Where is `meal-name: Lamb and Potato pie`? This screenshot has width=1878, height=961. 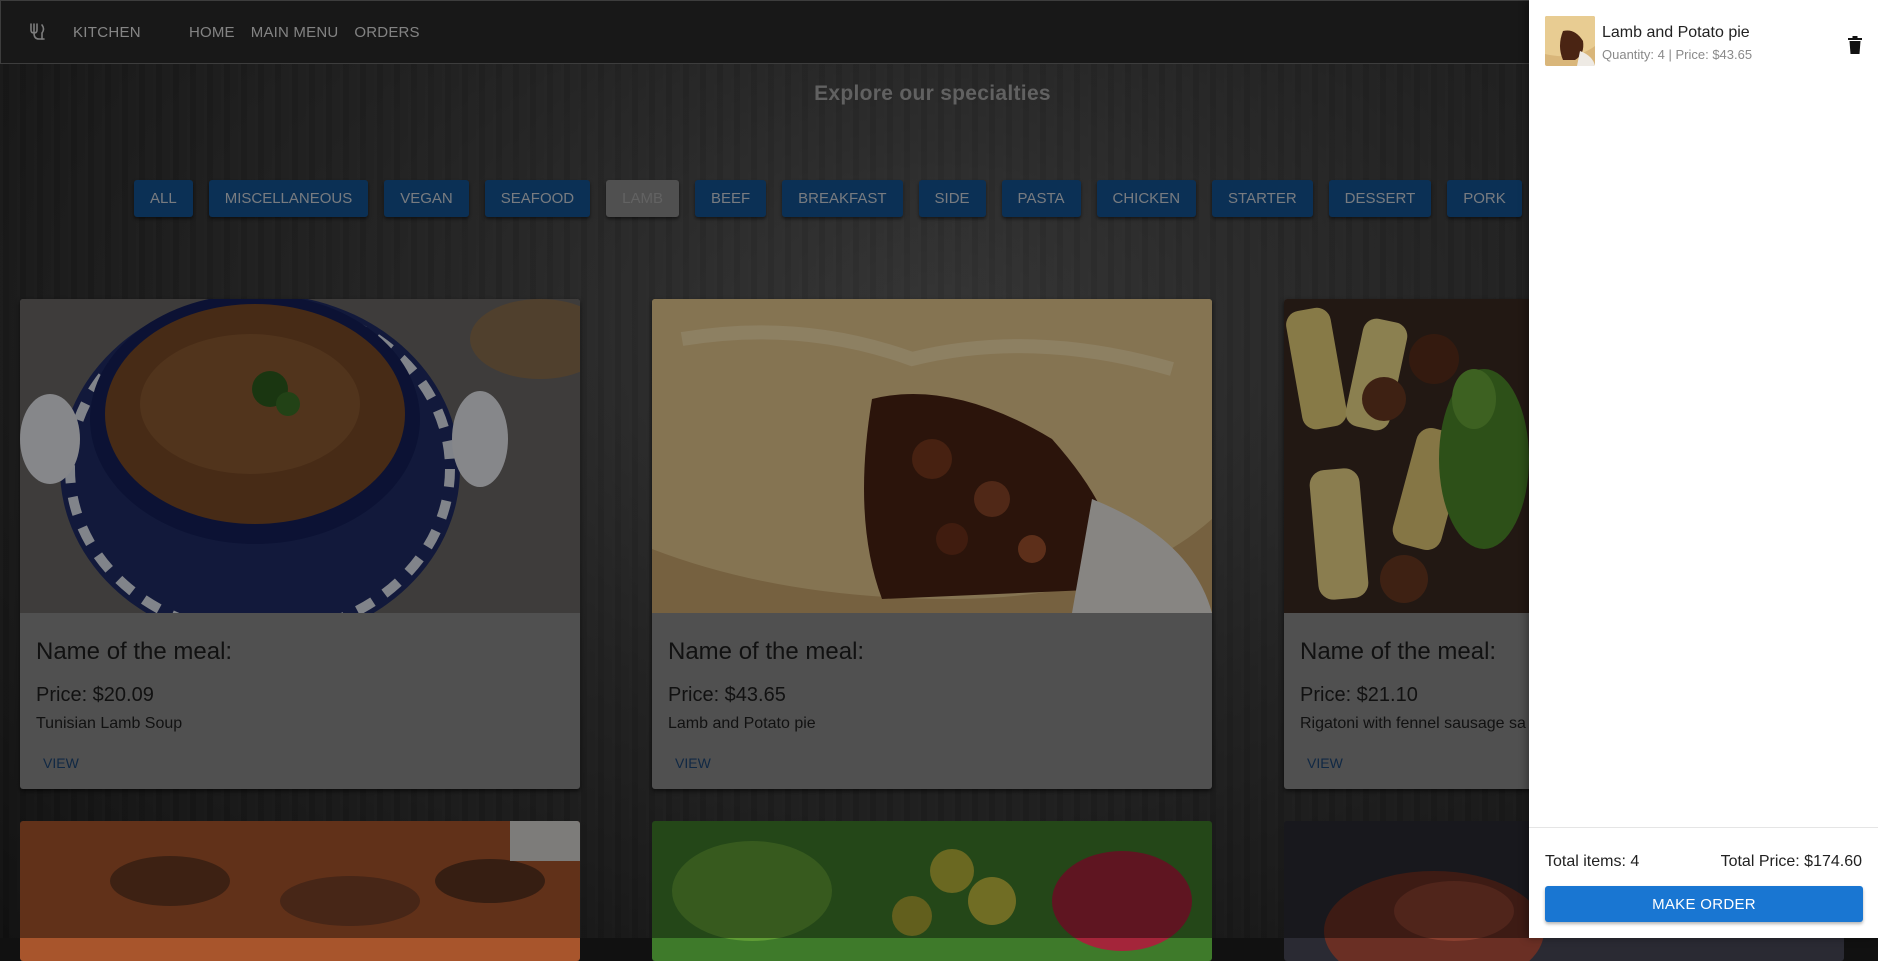
meal-name: Lamb and Potato pie is located at coordinates (742, 723).